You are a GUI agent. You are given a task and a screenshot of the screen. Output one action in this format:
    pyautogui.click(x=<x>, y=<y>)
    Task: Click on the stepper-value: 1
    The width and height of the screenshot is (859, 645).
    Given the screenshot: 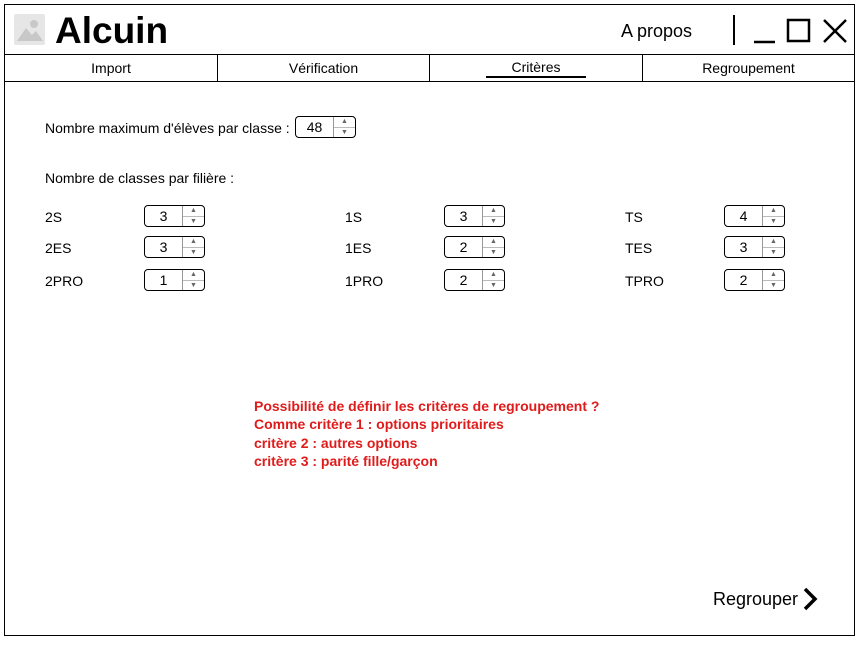 What is the action you would take?
    pyautogui.click(x=163, y=280)
    